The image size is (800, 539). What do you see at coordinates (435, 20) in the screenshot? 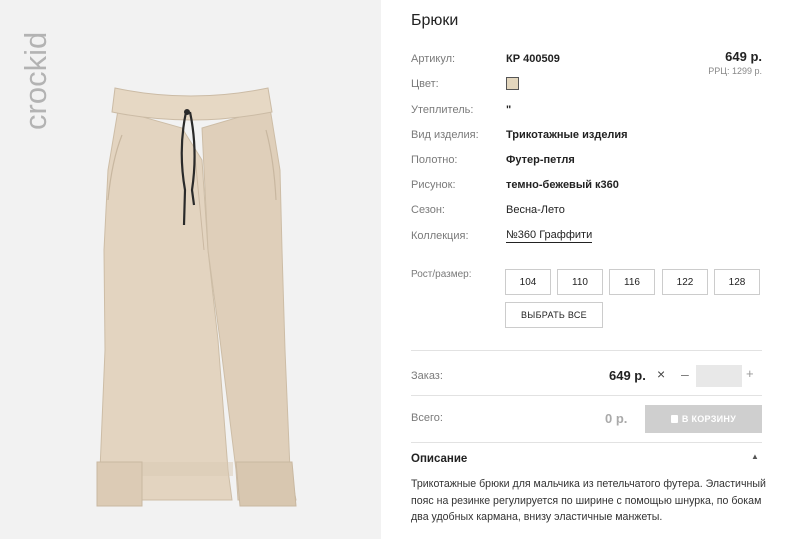
I see `product-title: Брюки` at bounding box center [435, 20].